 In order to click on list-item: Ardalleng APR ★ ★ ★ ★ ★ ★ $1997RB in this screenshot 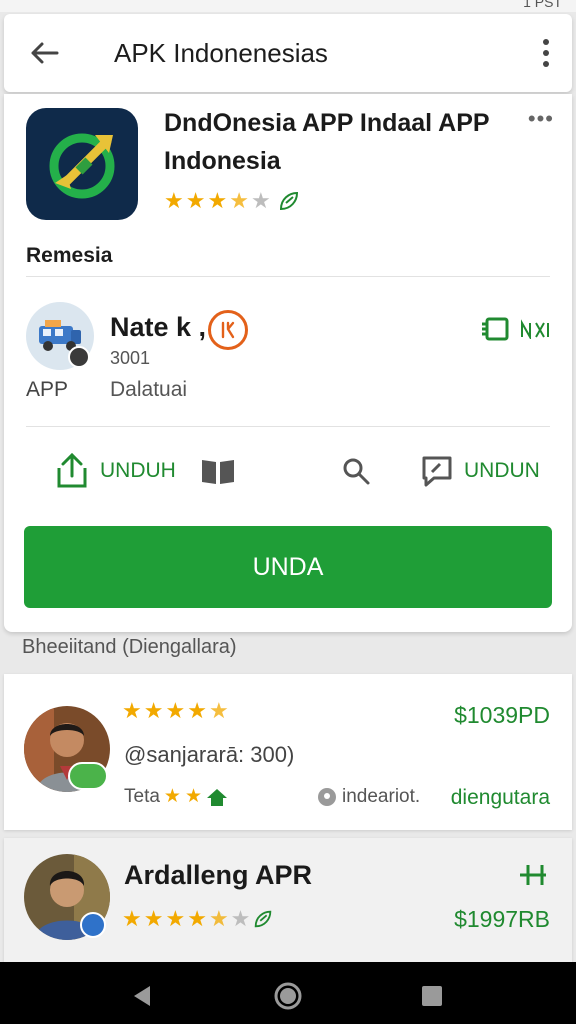, I will do `click(288, 900)`.